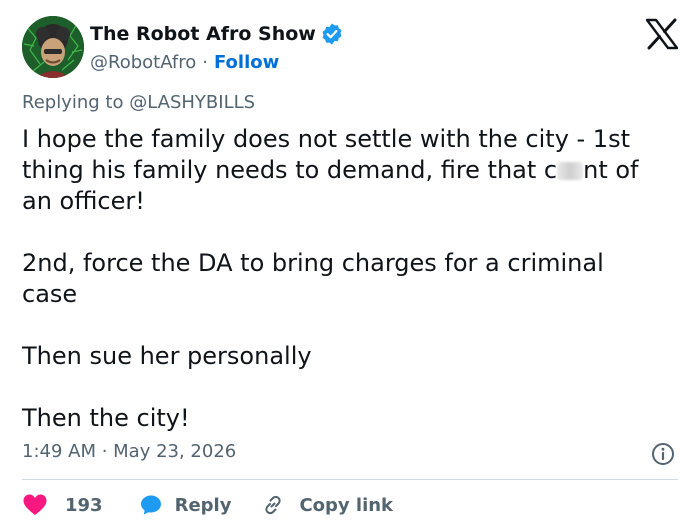  What do you see at coordinates (83, 201) in the screenshot?
I see `tweet-line: an officer!` at bounding box center [83, 201].